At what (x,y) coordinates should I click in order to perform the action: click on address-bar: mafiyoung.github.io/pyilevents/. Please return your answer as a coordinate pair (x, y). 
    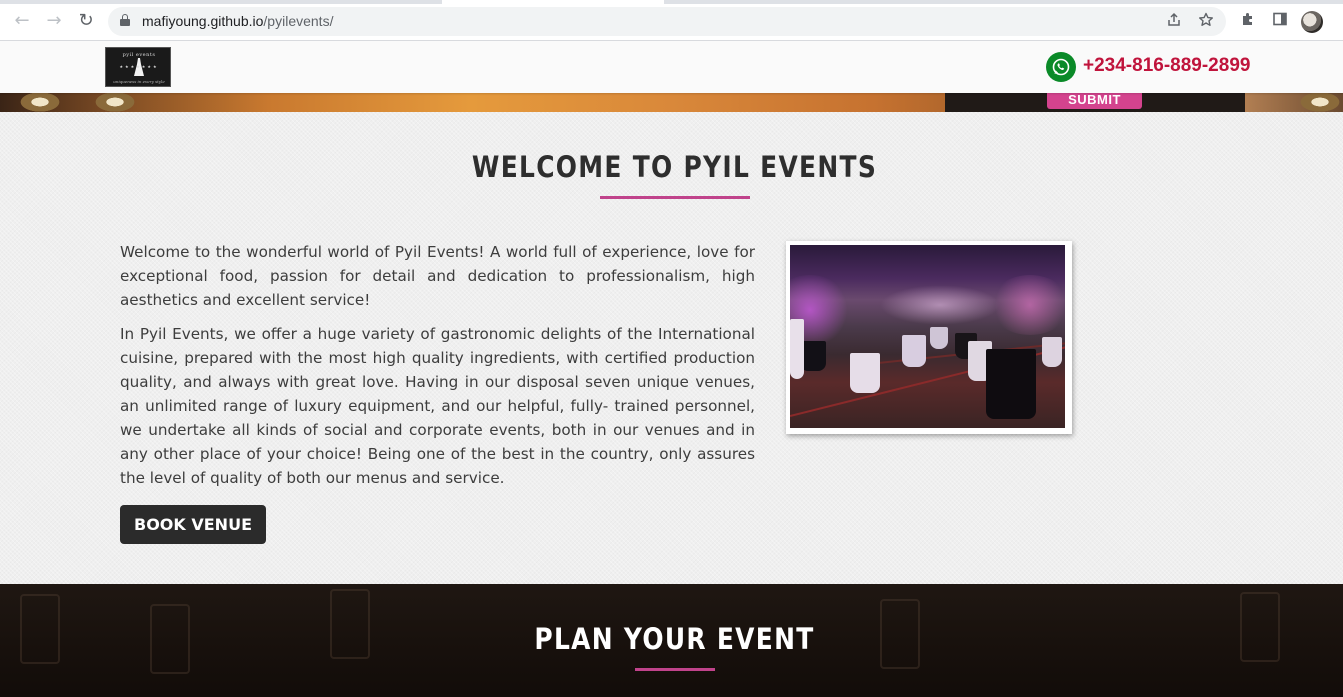
    Looking at the image, I should click on (667, 21).